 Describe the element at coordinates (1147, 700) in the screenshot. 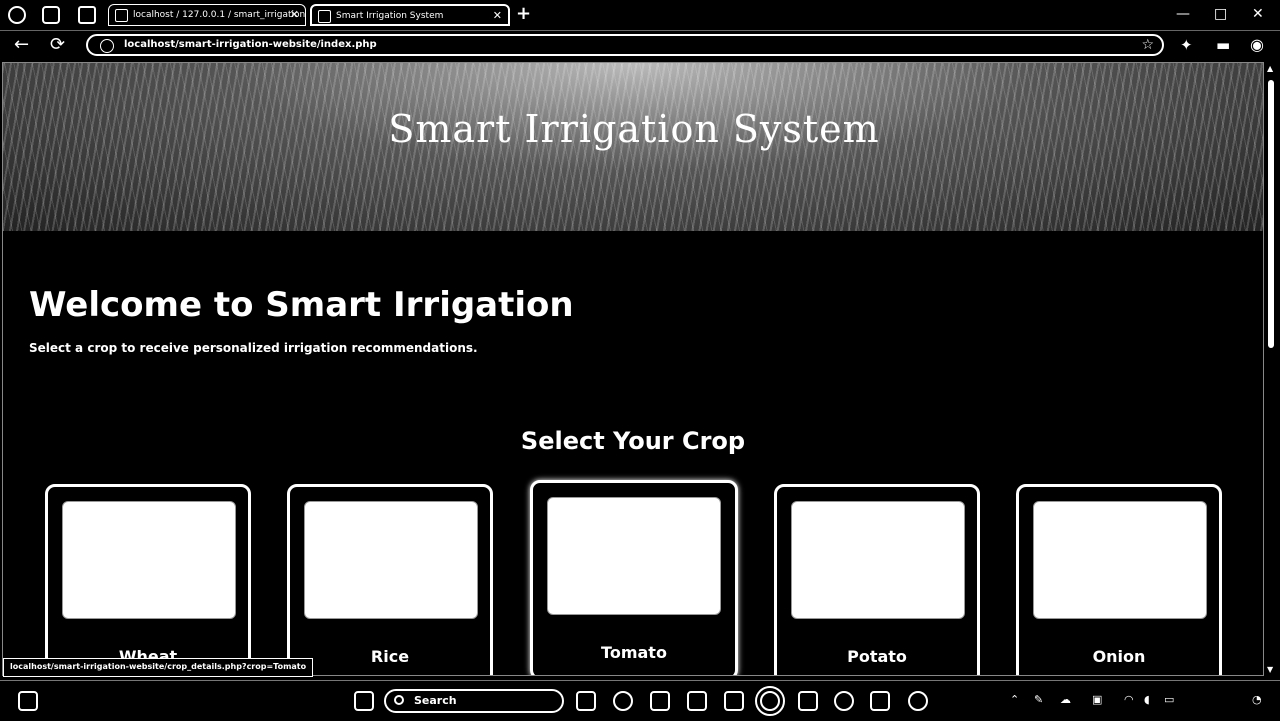

I see `volume-icon: ◖` at that location.